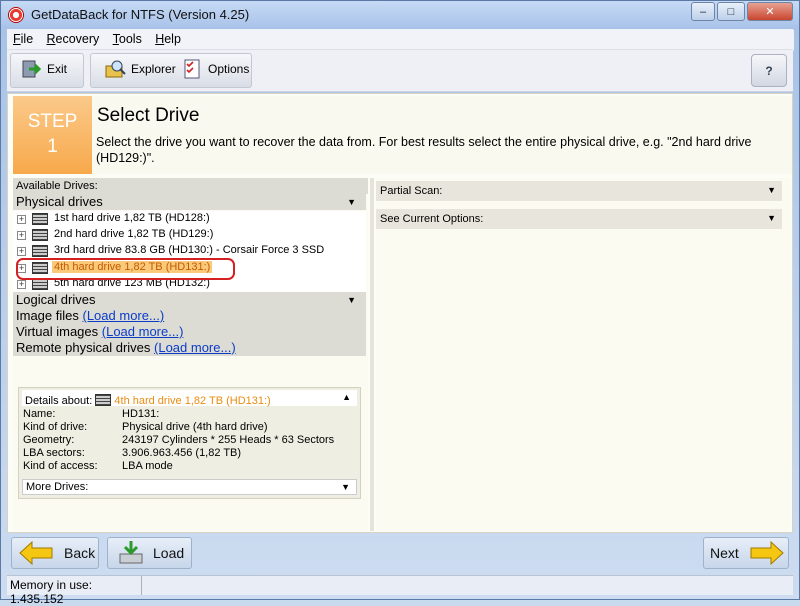  What do you see at coordinates (767, 553) in the screenshot?
I see `next-arrow-icon` at bounding box center [767, 553].